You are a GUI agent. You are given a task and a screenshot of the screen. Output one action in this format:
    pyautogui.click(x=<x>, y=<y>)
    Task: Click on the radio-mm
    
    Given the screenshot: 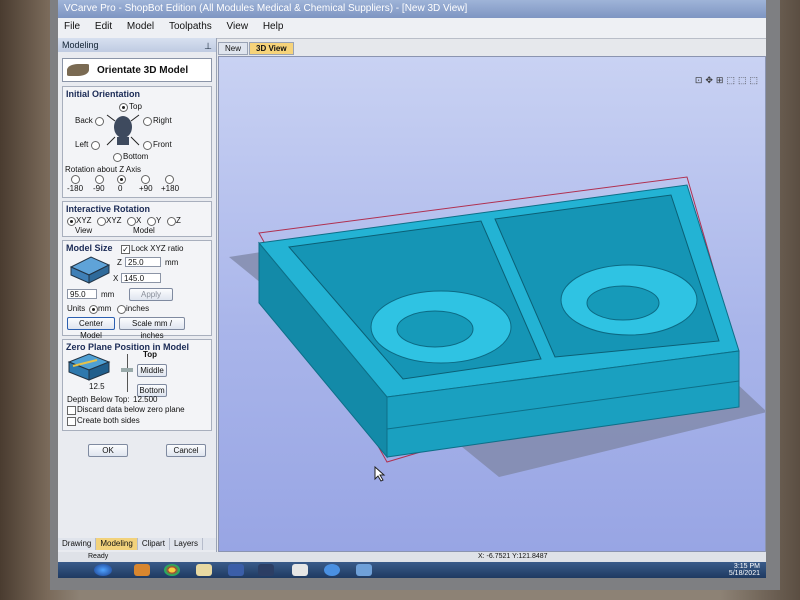 What is the action you would take?
    pyautogui.click(x=93, y=309)
    